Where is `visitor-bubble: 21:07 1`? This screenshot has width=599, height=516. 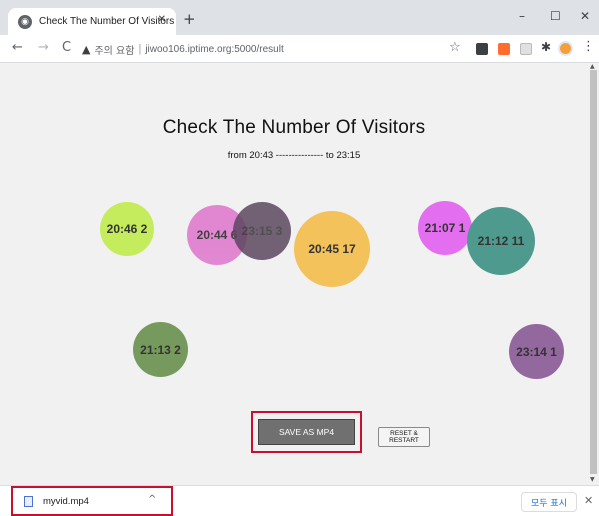 visitor-bubble: 21:07 1 is located at coordinates (445, 228).